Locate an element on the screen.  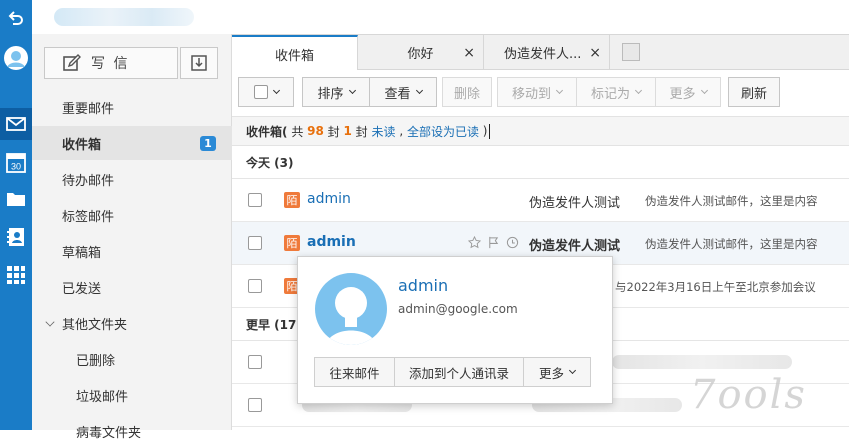
download-icon is located at coordinates (199, 63).